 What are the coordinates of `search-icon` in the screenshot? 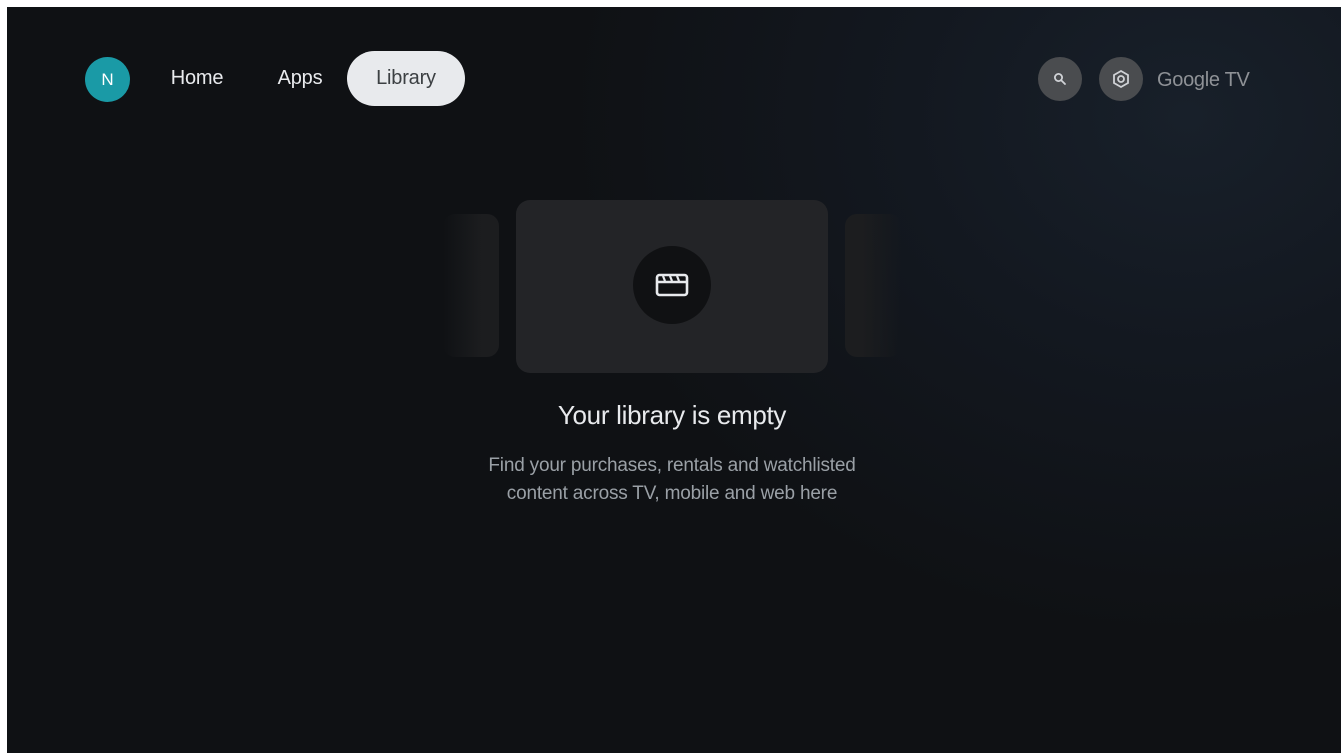 It's located at (1060, 79).